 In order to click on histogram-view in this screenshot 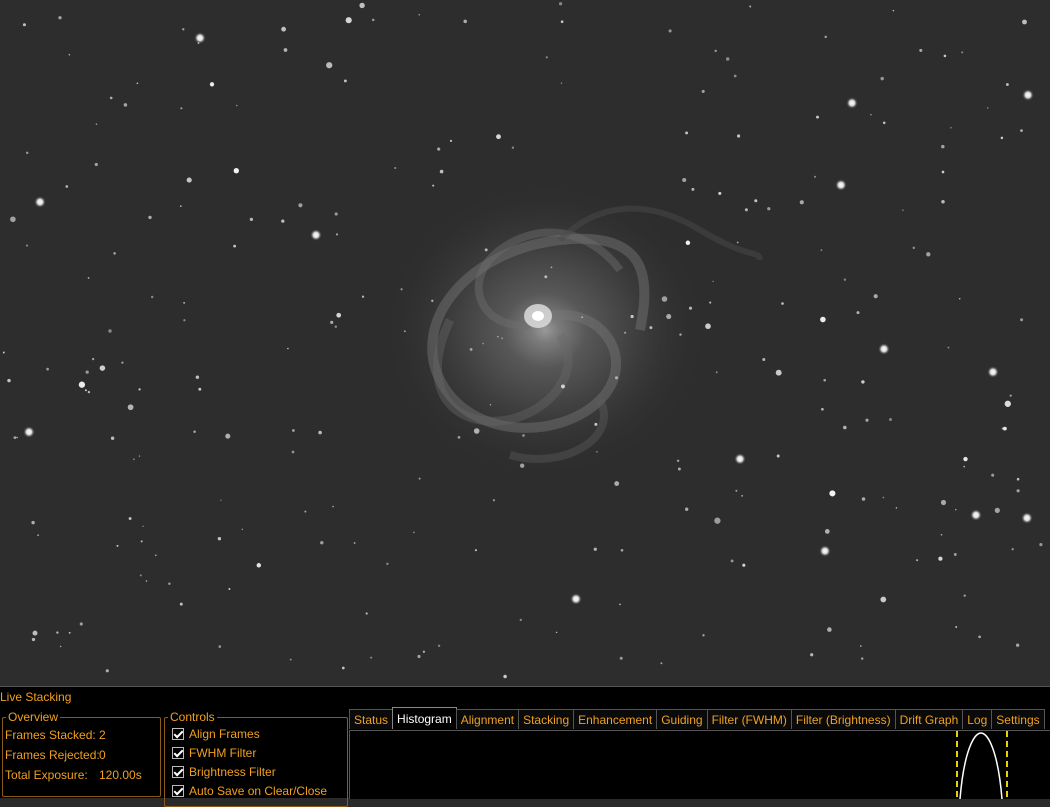, I will do `click(699, 764)`.